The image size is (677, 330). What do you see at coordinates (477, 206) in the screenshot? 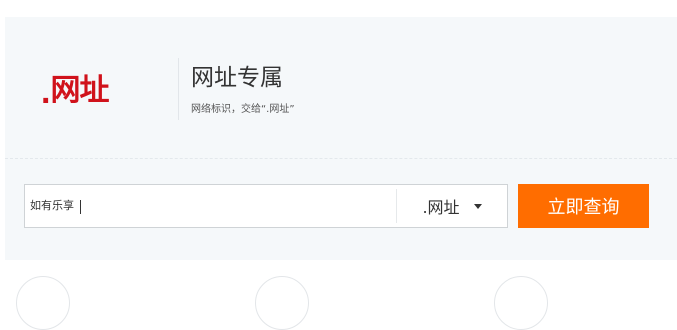
I see `caret-down-icon` at bounding box center [477, 206].